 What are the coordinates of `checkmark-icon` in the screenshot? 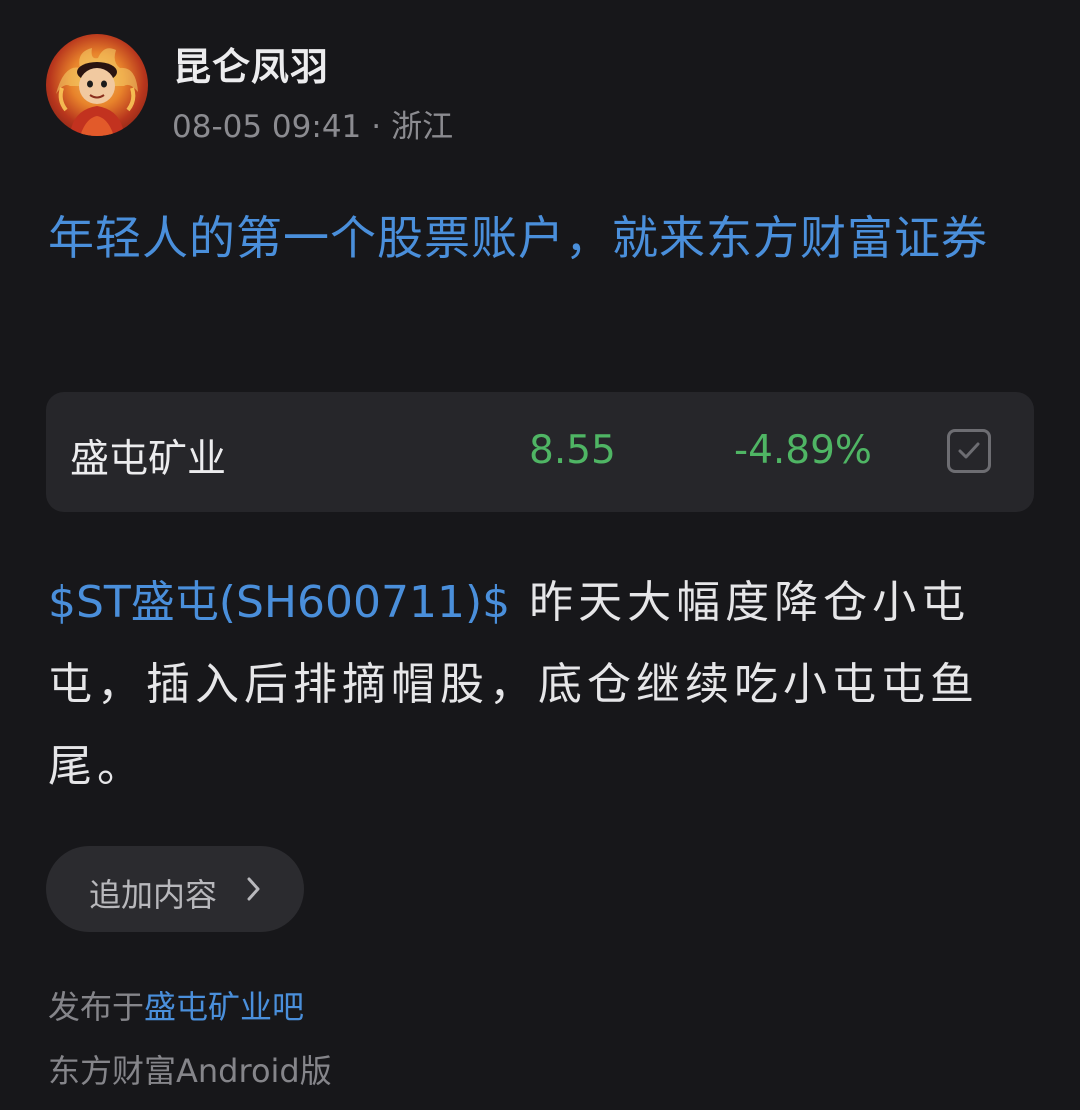 It's located at (969, 450).